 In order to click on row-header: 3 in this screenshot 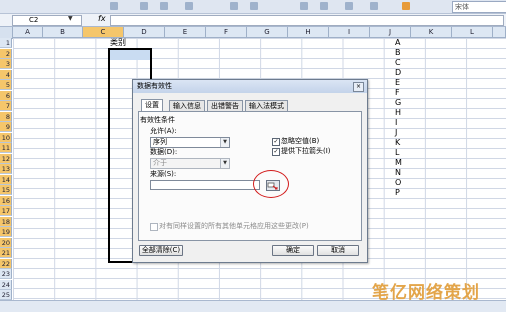, I will do `click(6, 64)`.